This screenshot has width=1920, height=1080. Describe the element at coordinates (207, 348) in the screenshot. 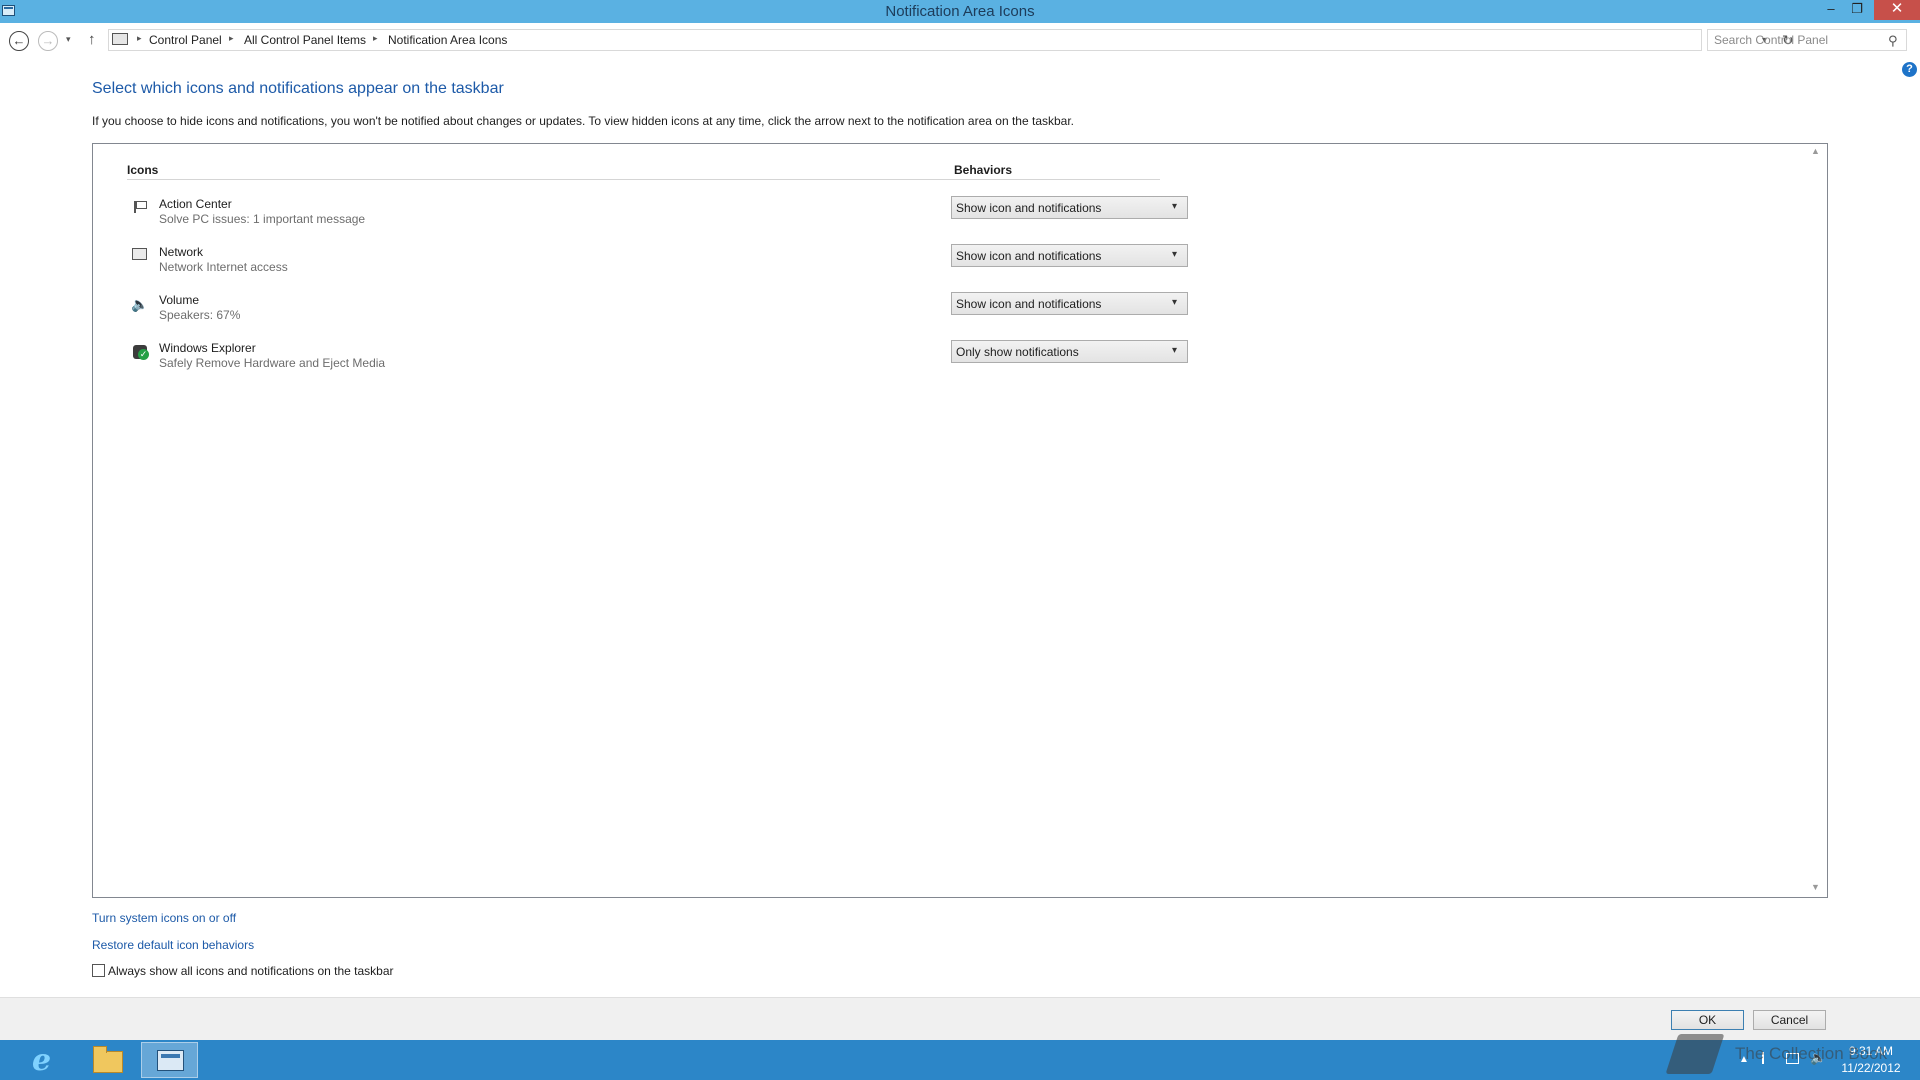

I see `item-name: Windows Explorer` at that location.